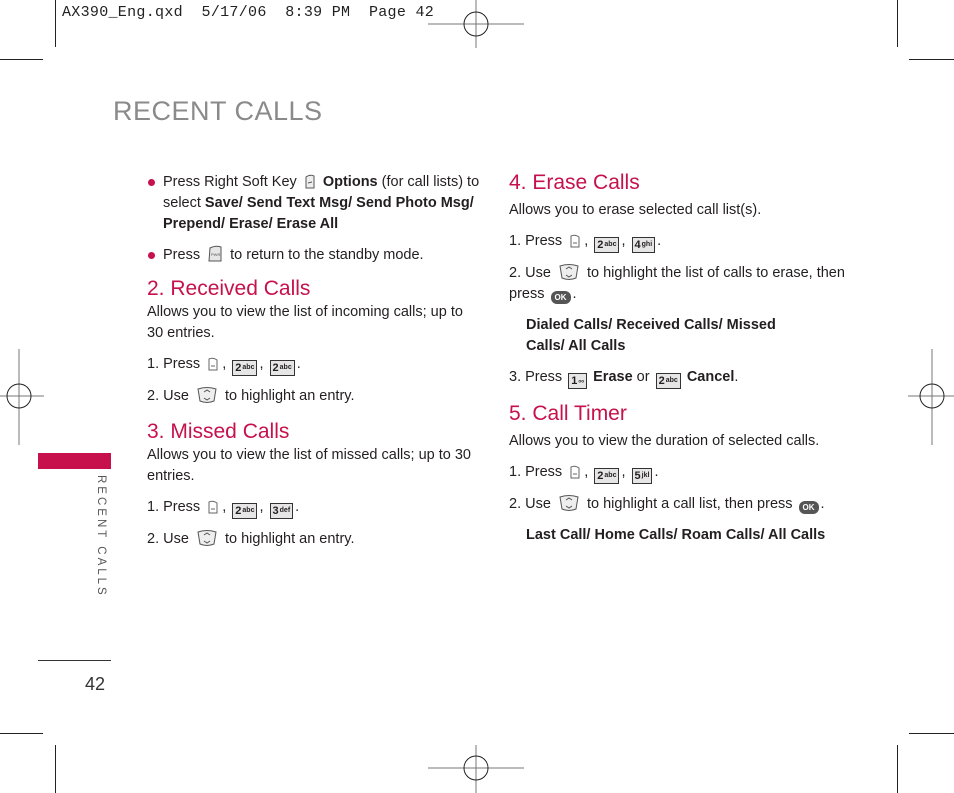  What do you see at coordinates (22, 397) in the screenshot?
I see `registration-mark-left` at bounding box center [22, 397].